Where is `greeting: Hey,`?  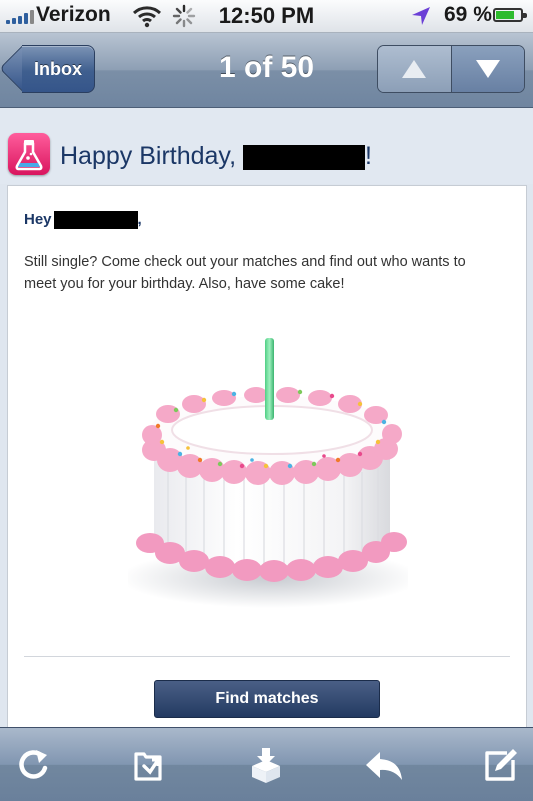 greeting: Hey, is located at coordinates (83, 220).